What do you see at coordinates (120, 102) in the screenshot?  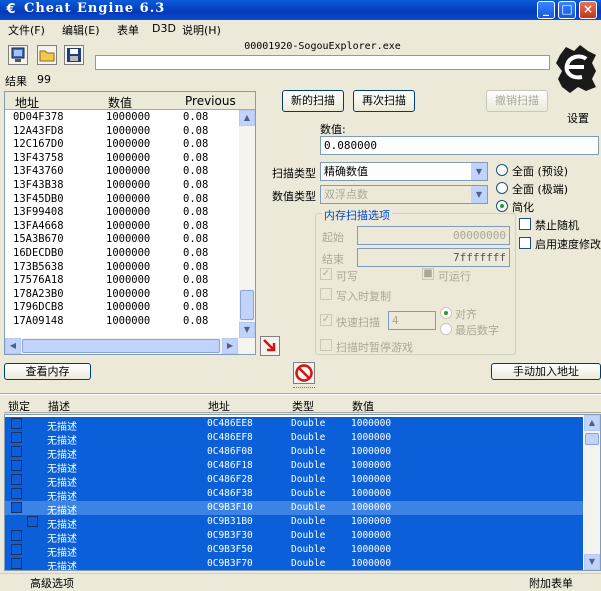 I see `column-value: 数值` at bounding box center [120, 102].